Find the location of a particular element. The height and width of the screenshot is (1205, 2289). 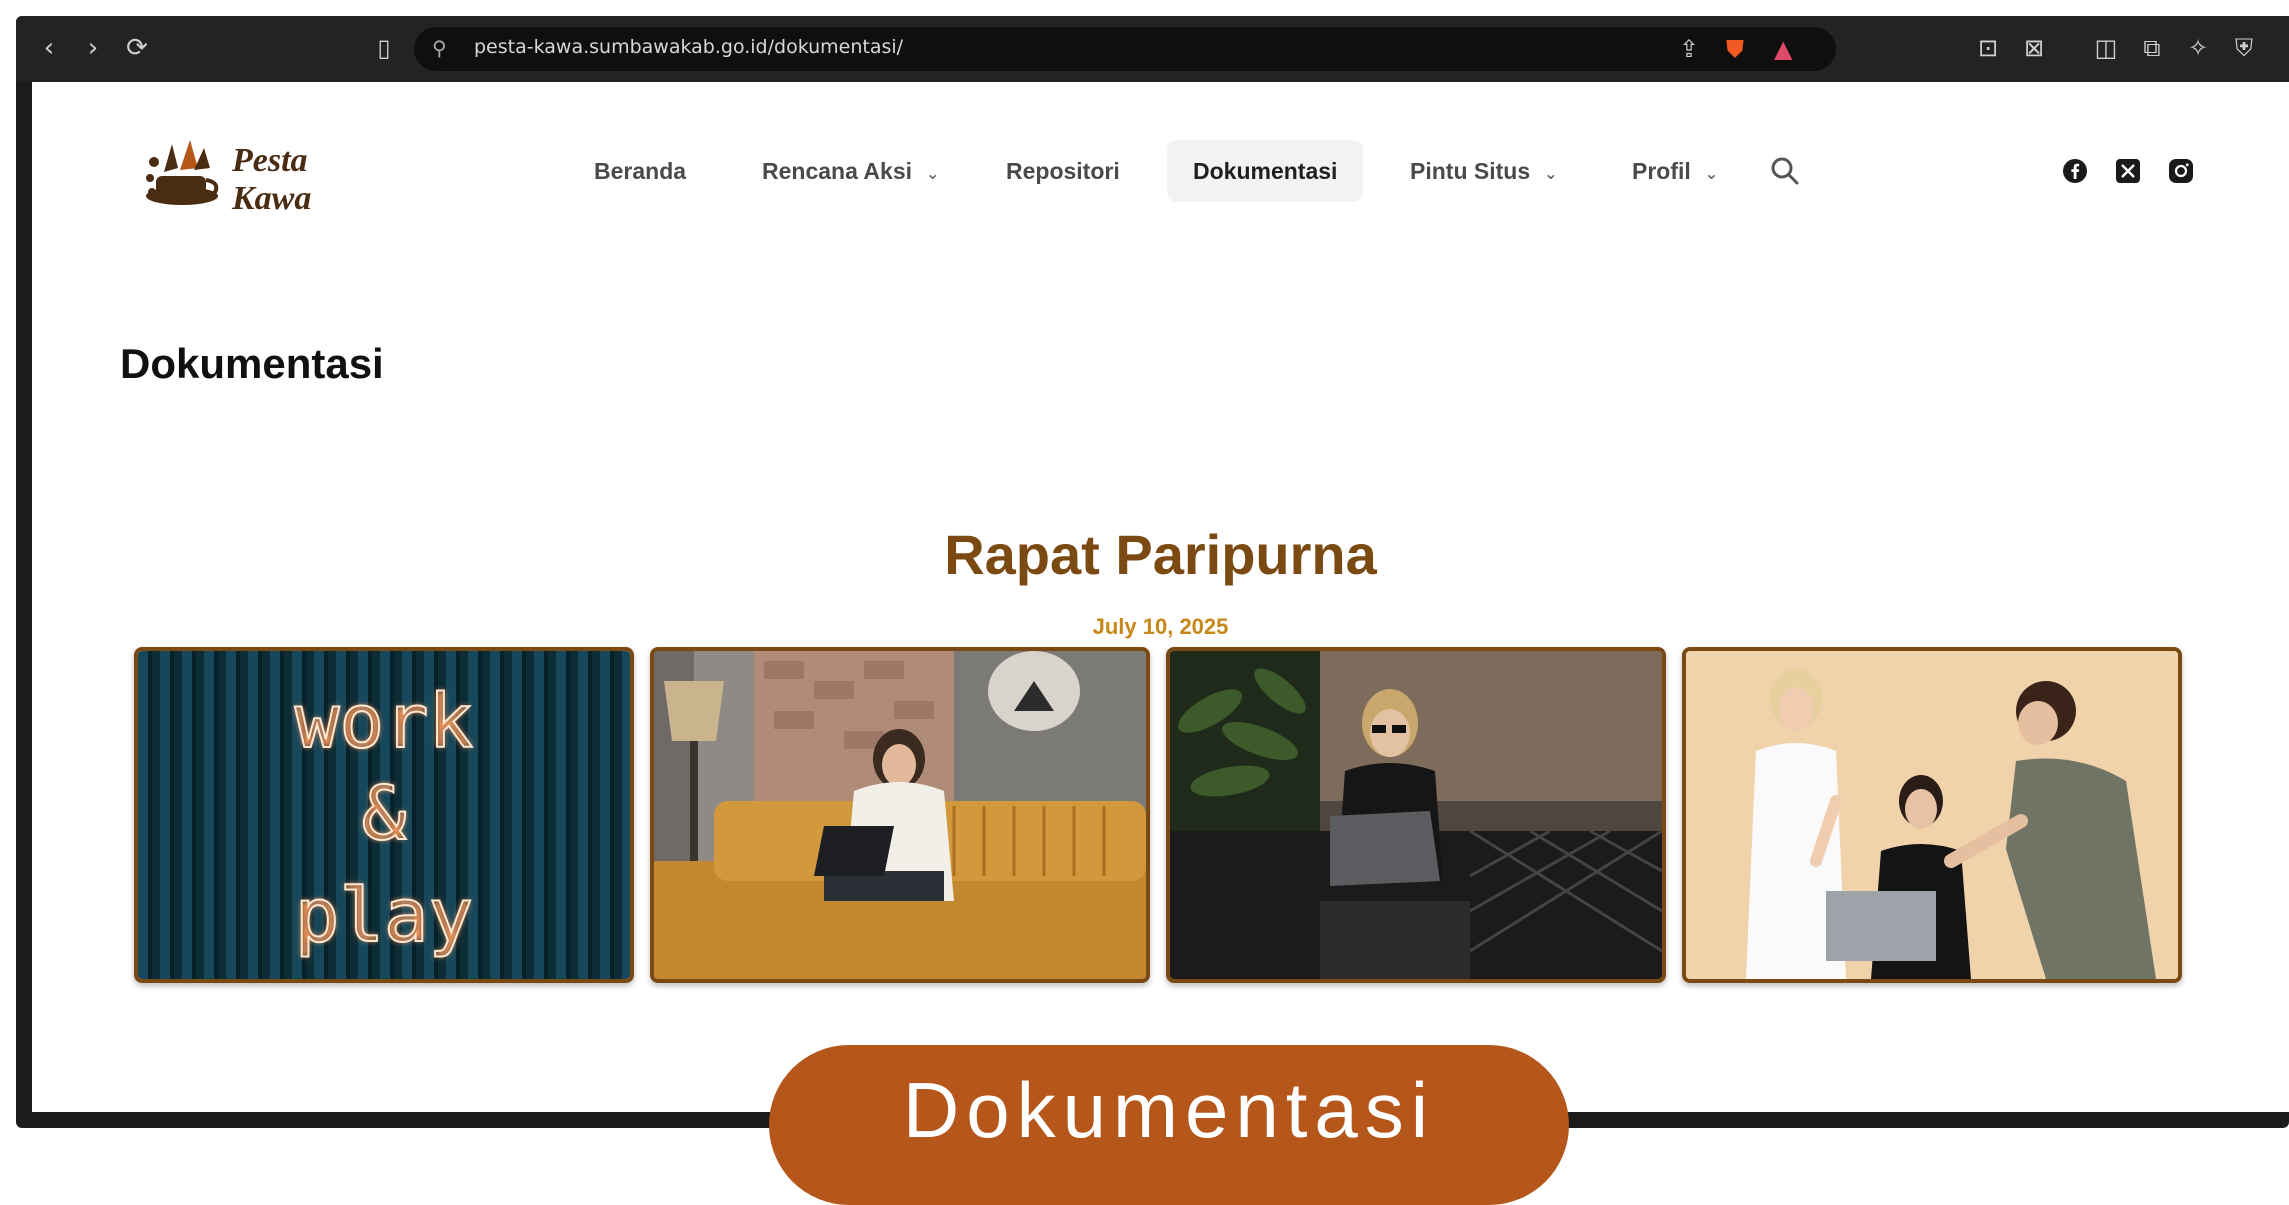

search-icon is located at coordinates (1785, 171).